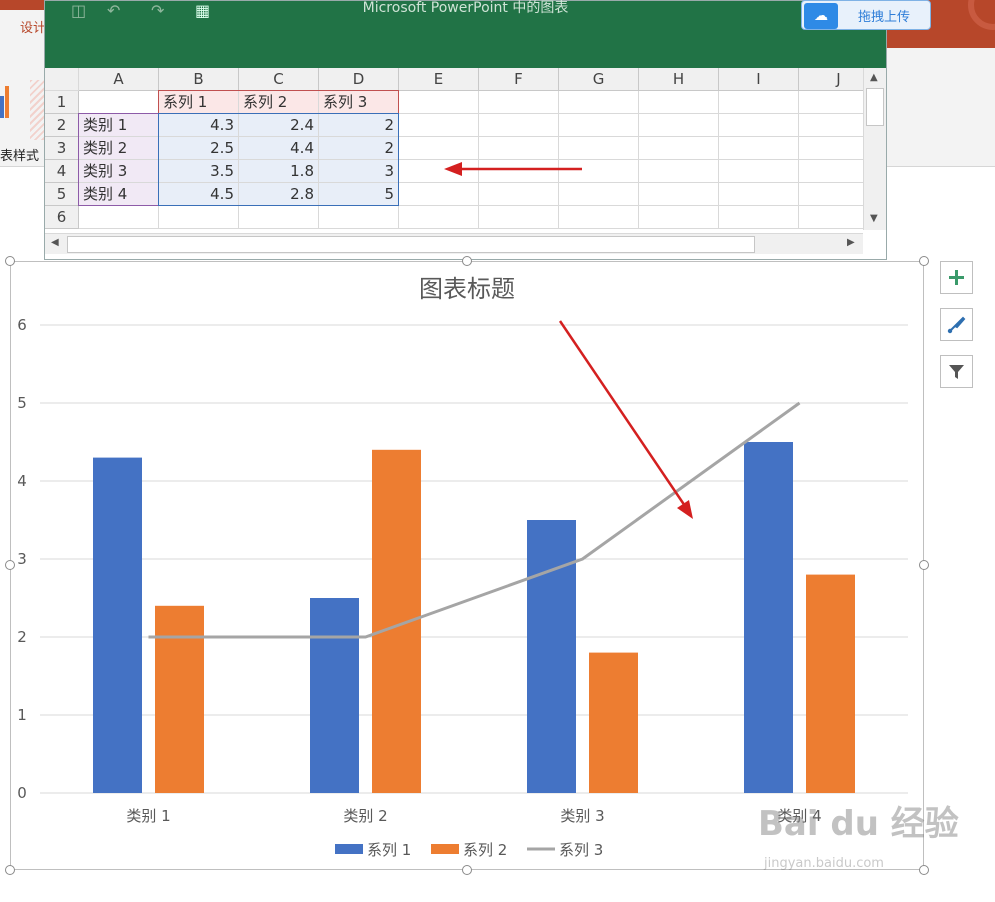 The height and width of the screenshot is (902, 995). What do you see at coordinates (359, 194) in the screenshot?
I see `cell-d5: 5` at bounding box center [359, 194].